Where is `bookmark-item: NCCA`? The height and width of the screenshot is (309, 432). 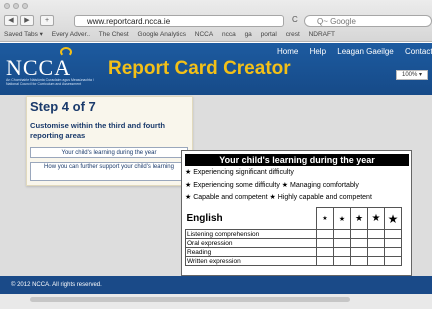
bookmark-item: NCCA is located at coordinates (204, 34).